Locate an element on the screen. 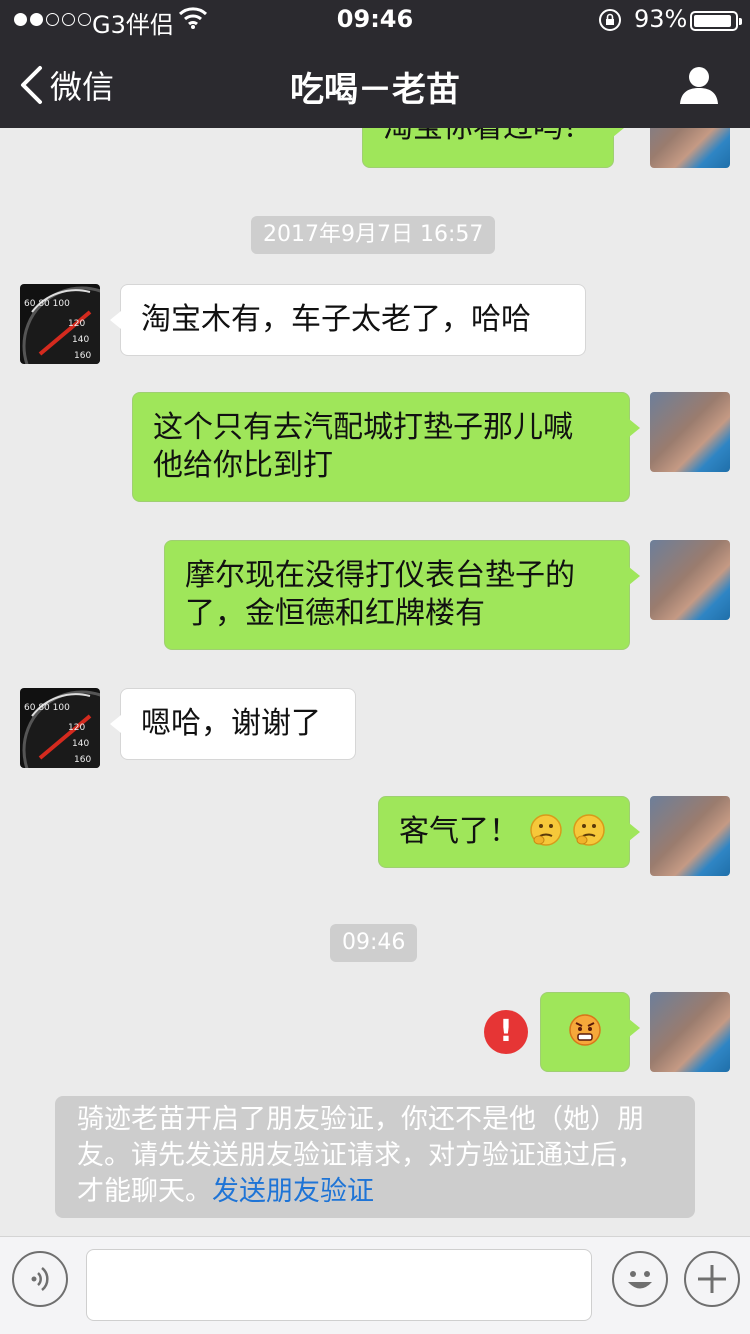  message-input is located at coordinates (339, 1285).